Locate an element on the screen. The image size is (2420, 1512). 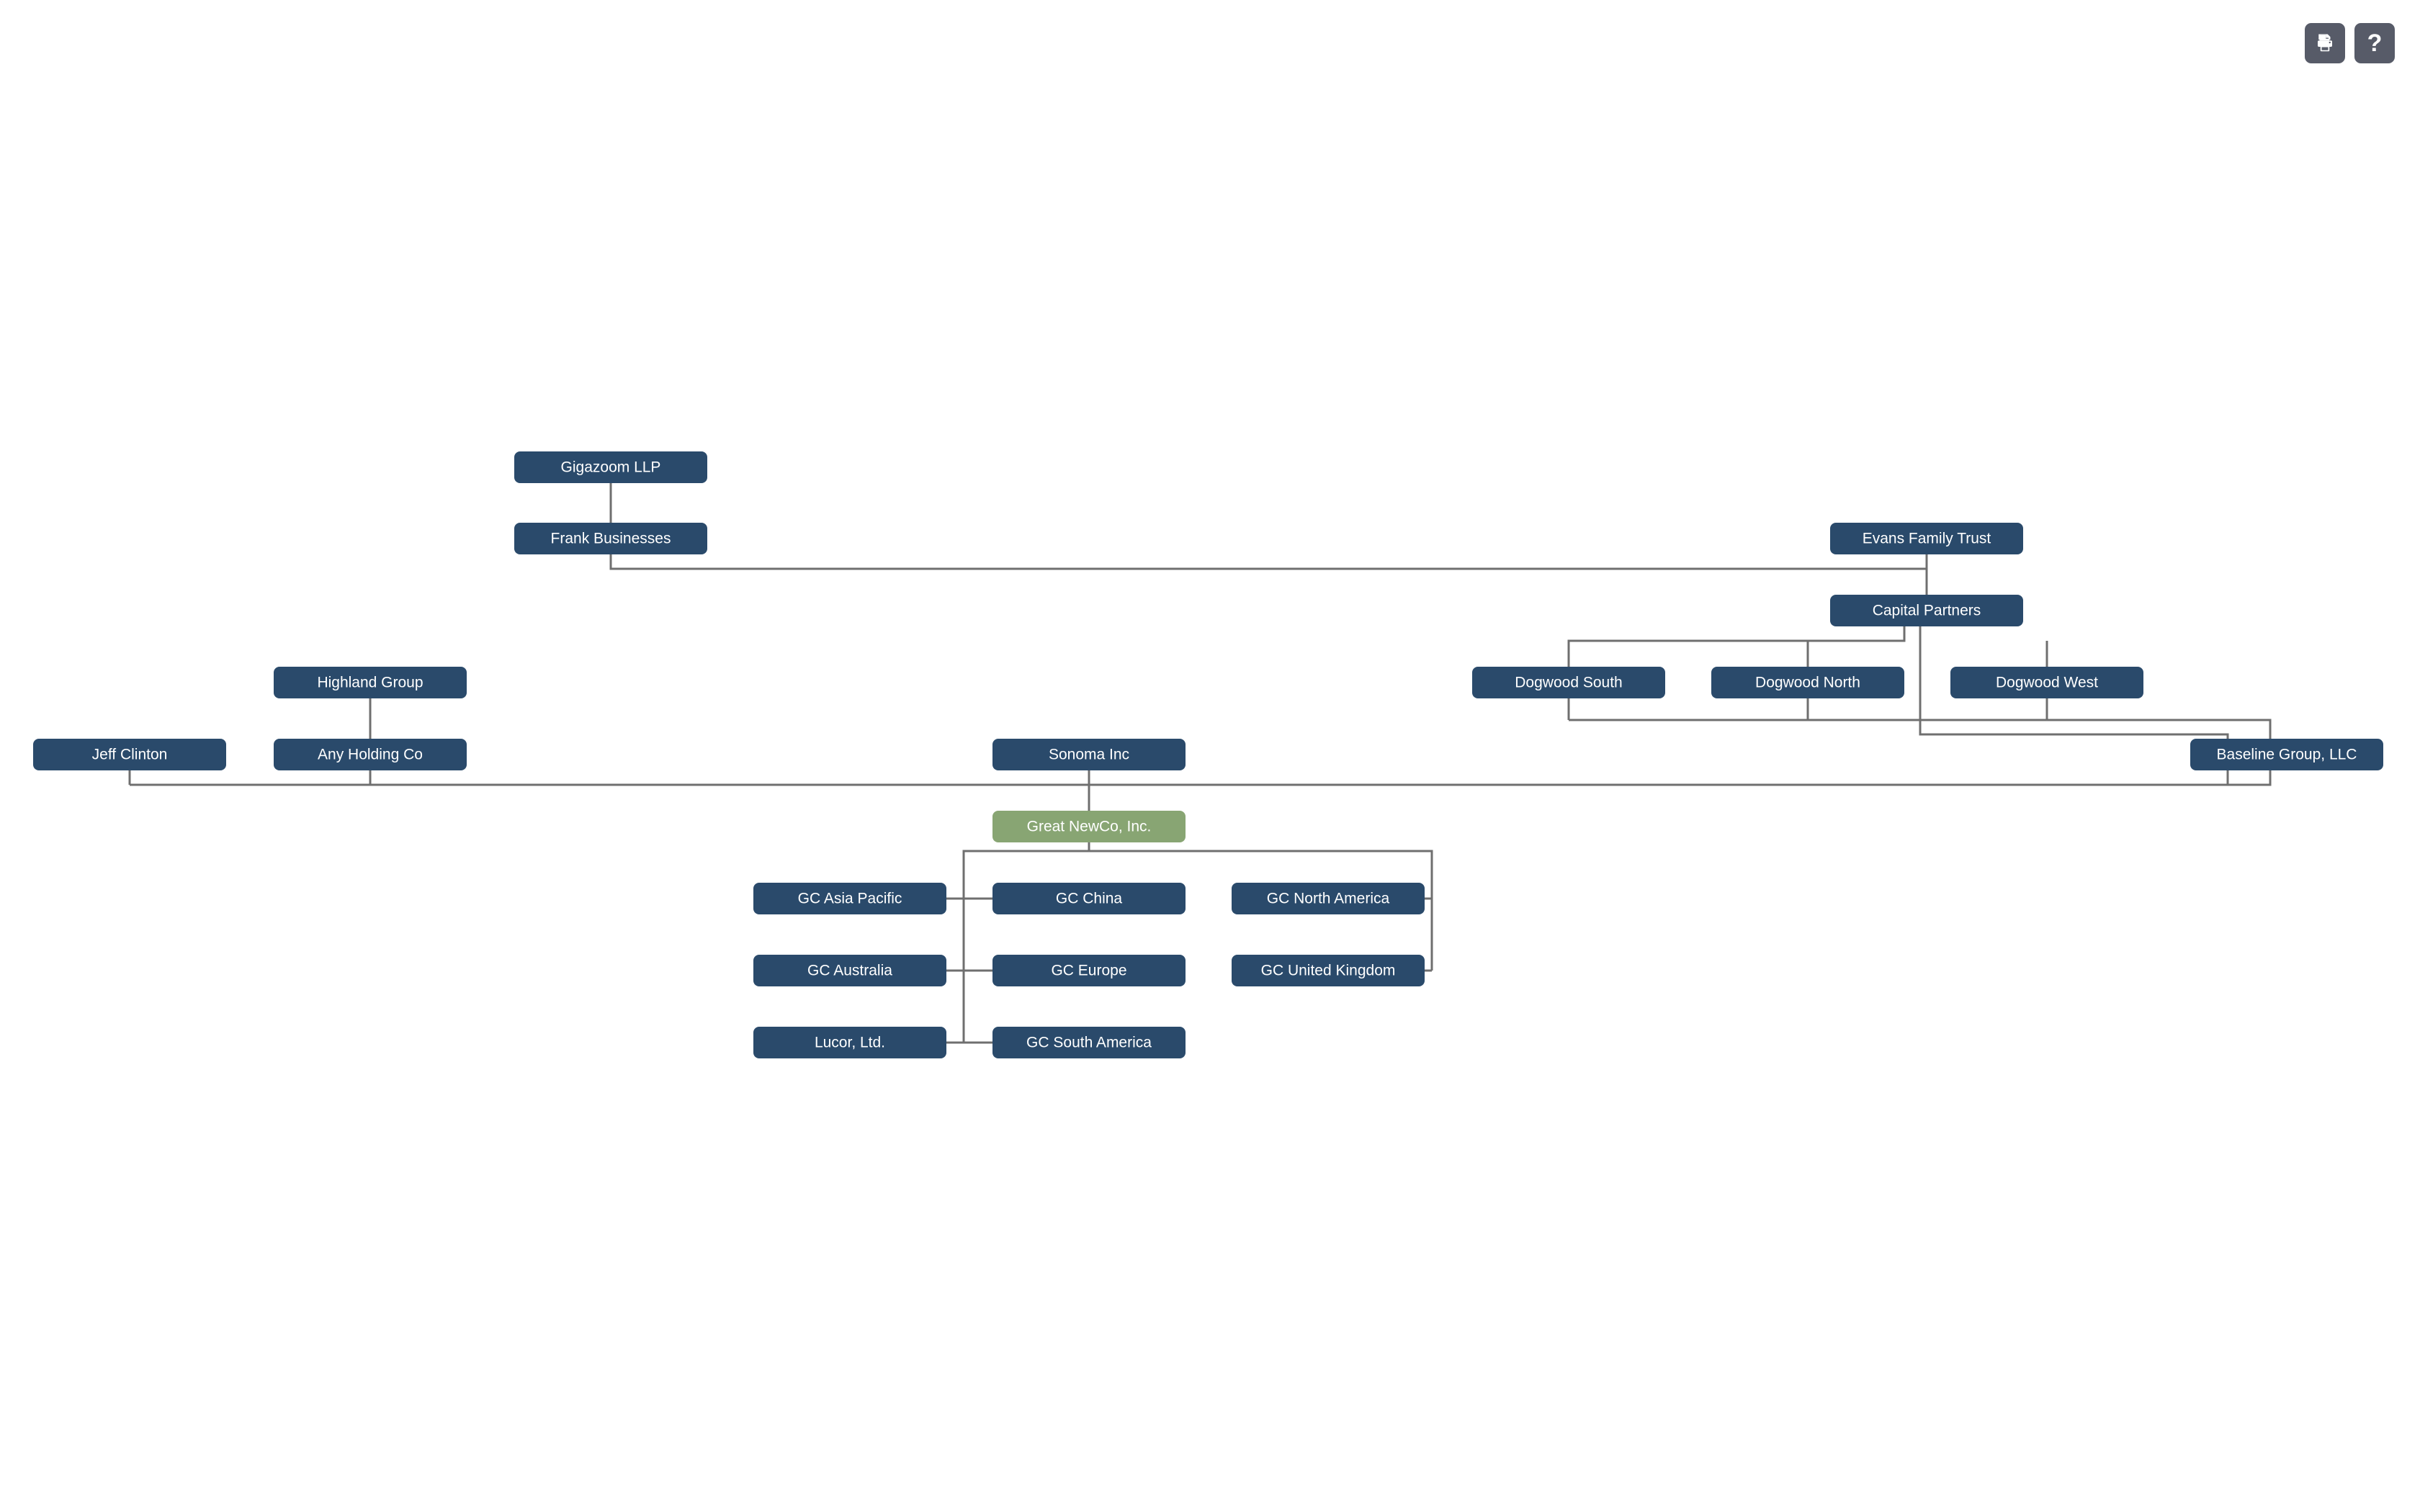
printer-icon is located at coordinates (2325, 43).